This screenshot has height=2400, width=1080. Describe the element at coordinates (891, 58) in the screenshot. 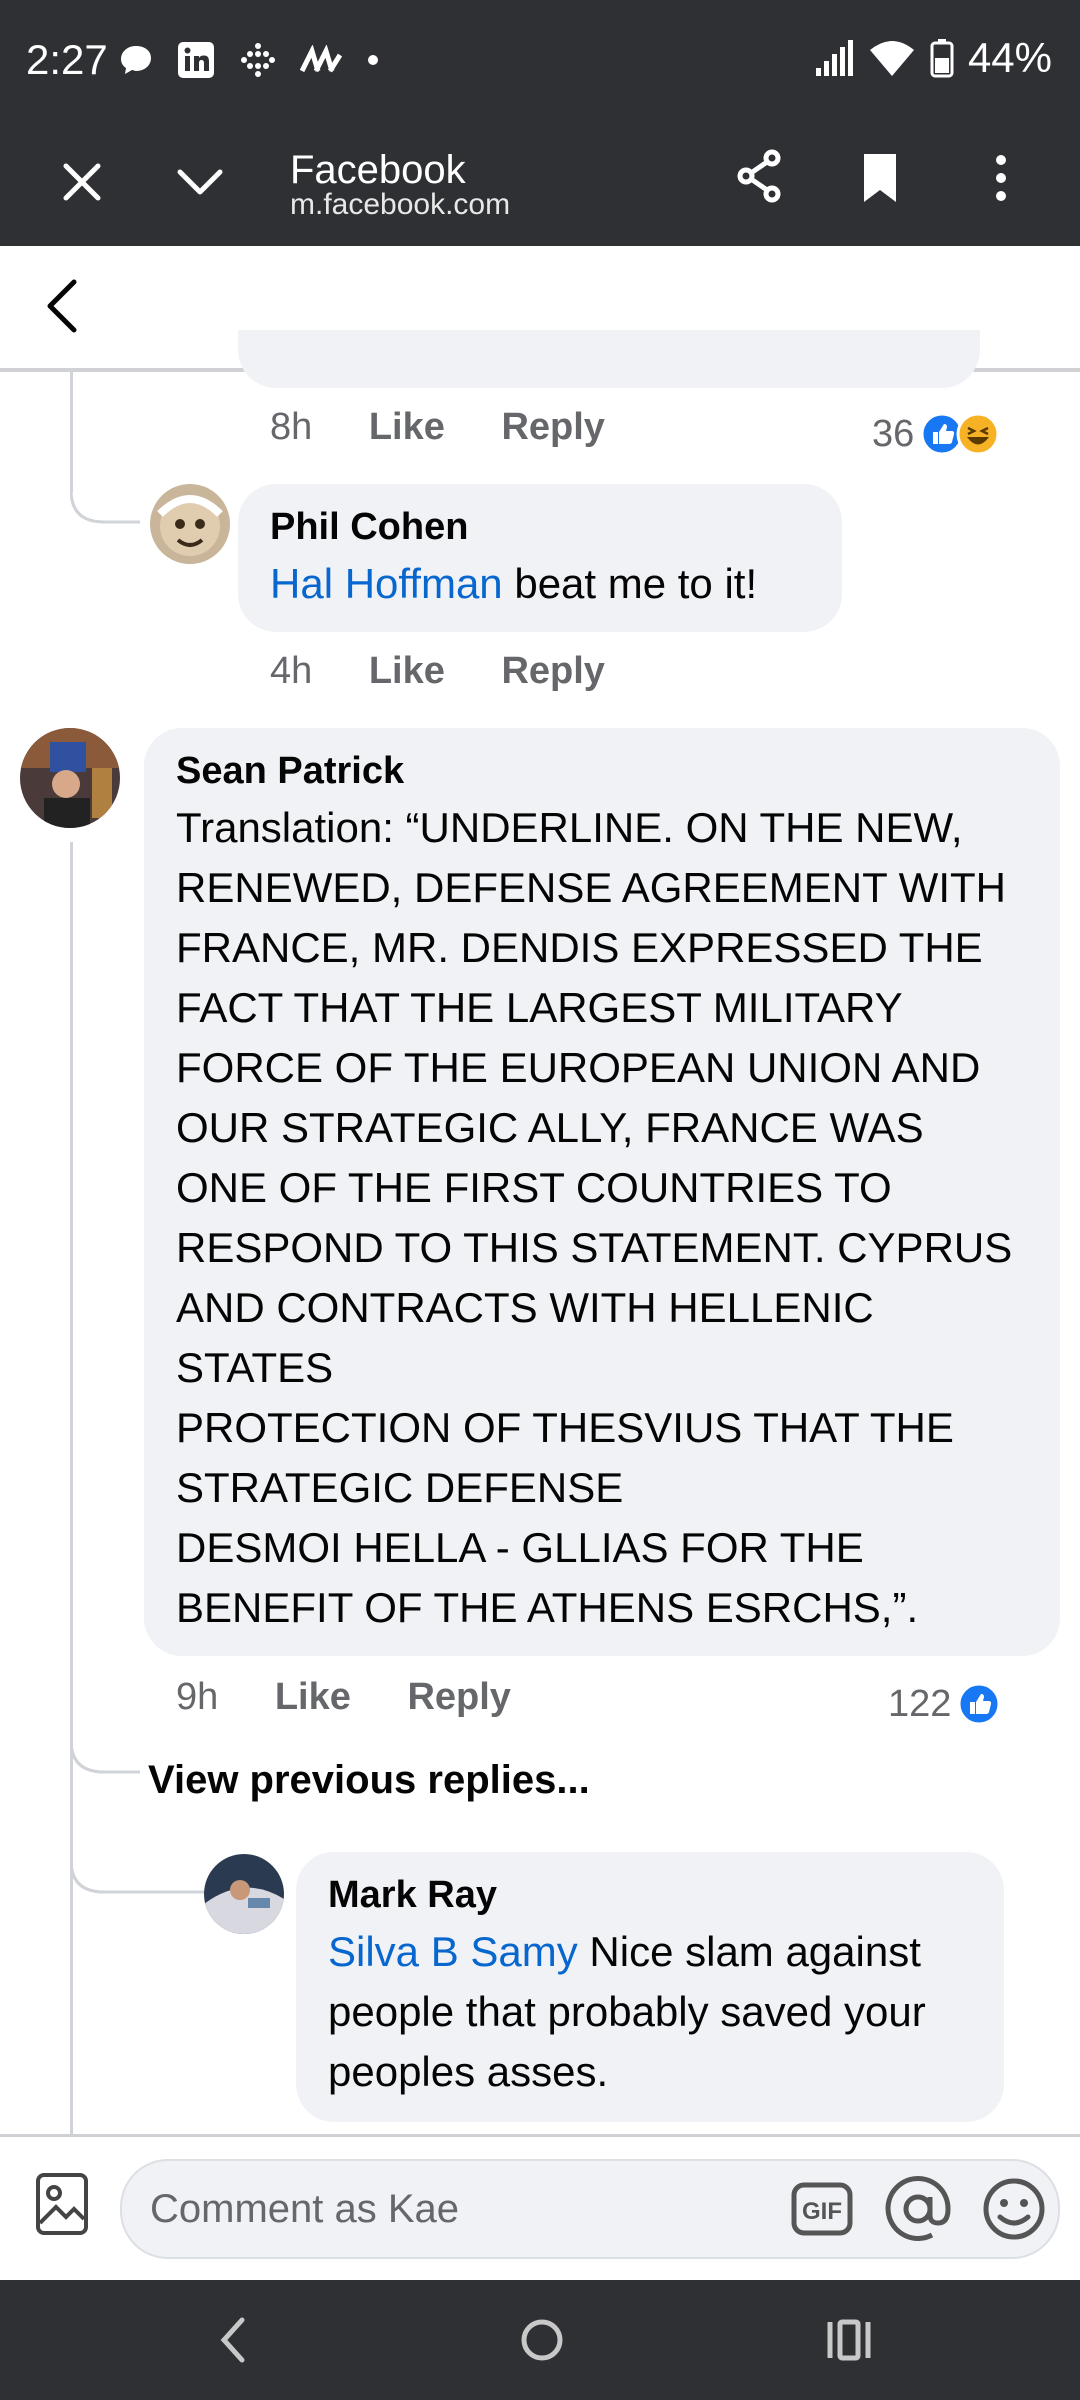

I see `wifi-icon` at that location.